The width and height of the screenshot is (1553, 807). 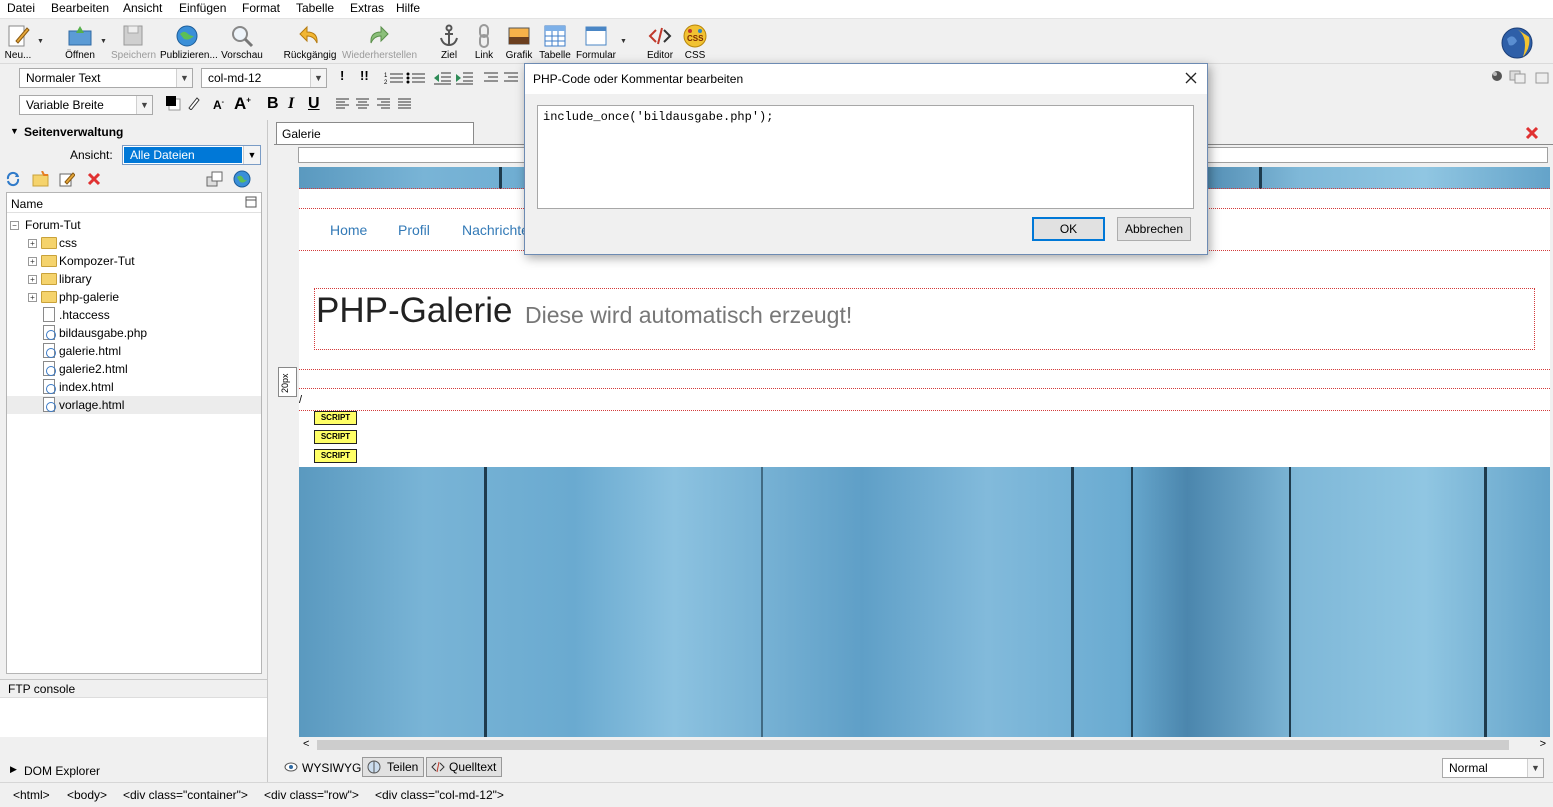 What do you see at coordinates (242, 104) in the screenshot?
I see `font-larger-icon: A+` at bounding box center [242, 104].